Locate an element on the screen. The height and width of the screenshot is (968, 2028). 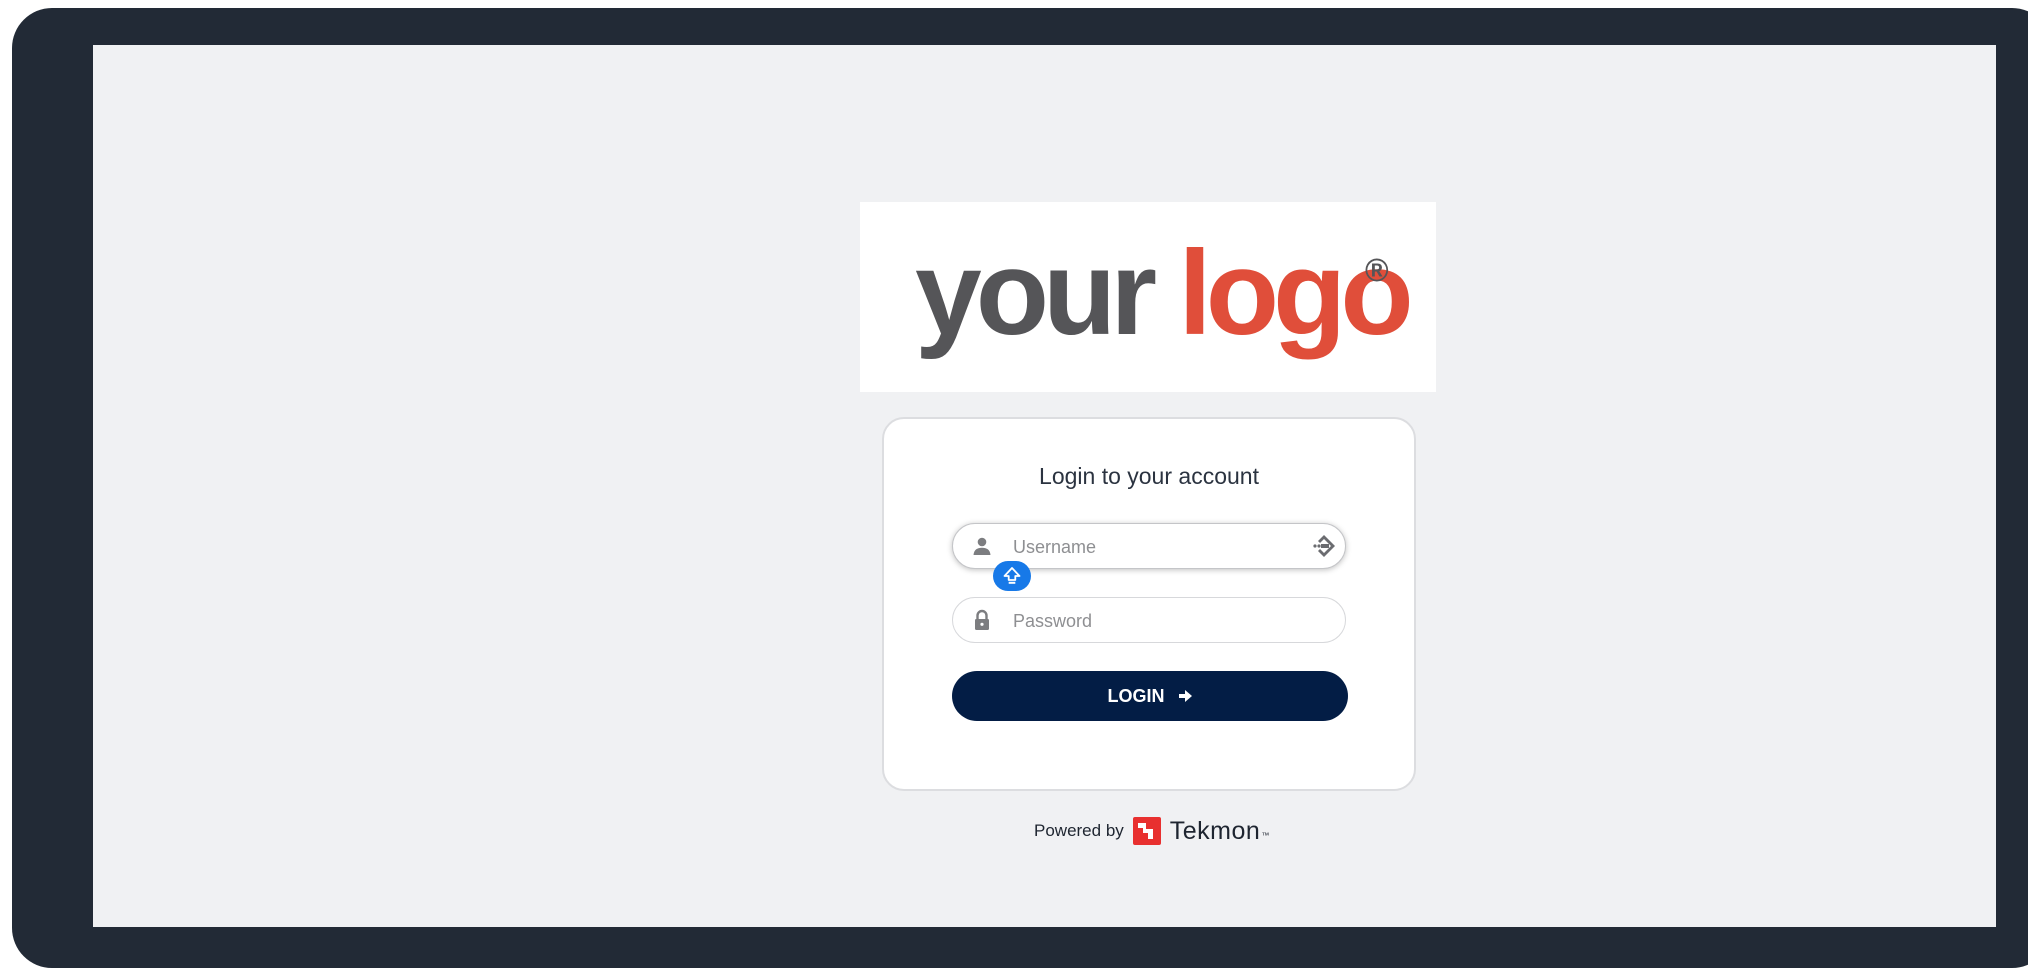
login-button: LOGIN is located at coordinates (1150, 696).